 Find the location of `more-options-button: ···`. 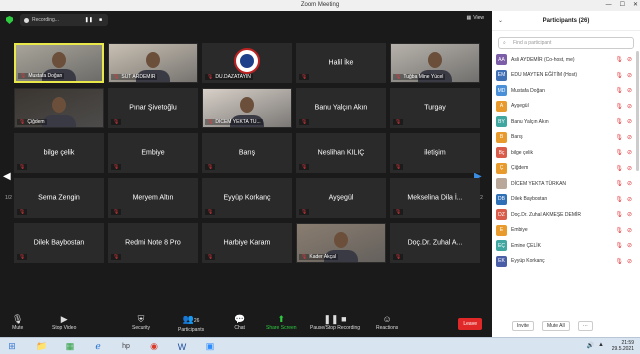

more-options-button: ··· is located at coordinates (585, 326).